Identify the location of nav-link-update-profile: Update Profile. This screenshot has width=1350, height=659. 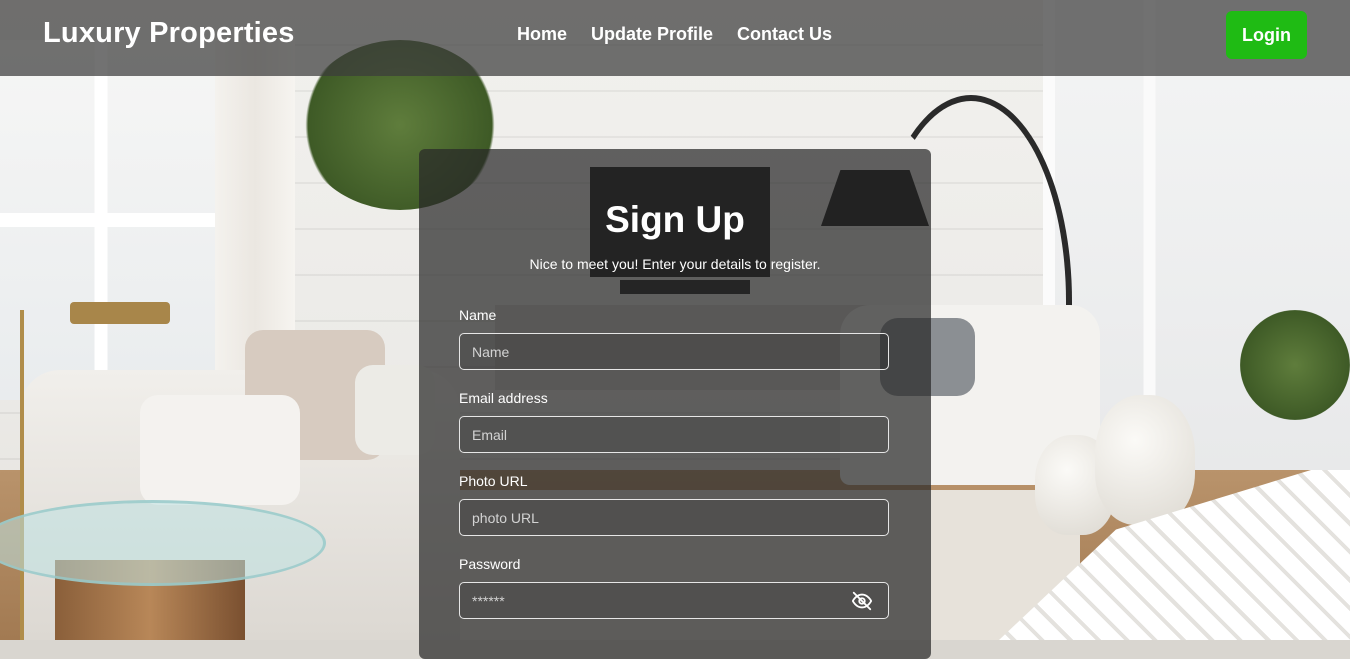
(652, 34).